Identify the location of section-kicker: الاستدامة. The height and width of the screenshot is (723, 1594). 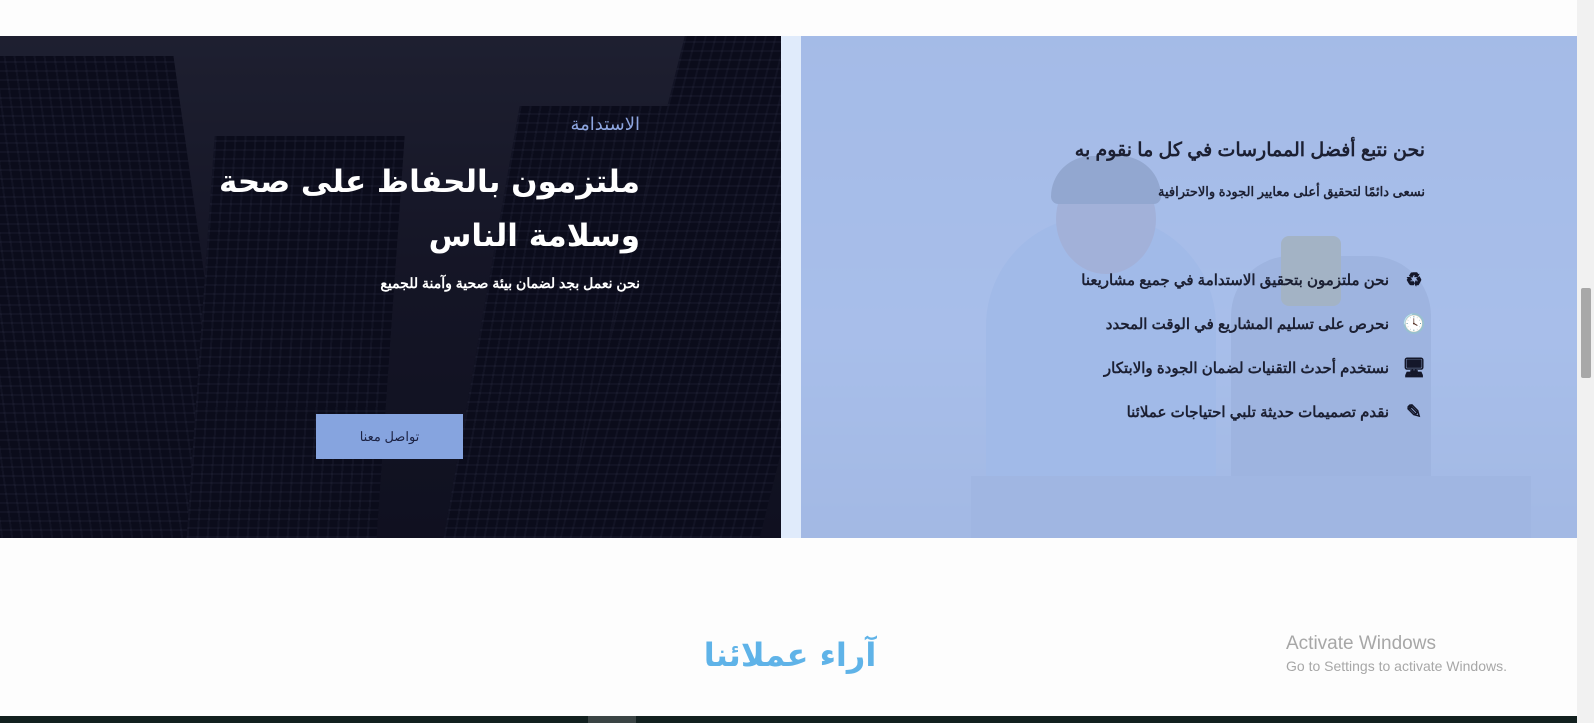
(605, 124).